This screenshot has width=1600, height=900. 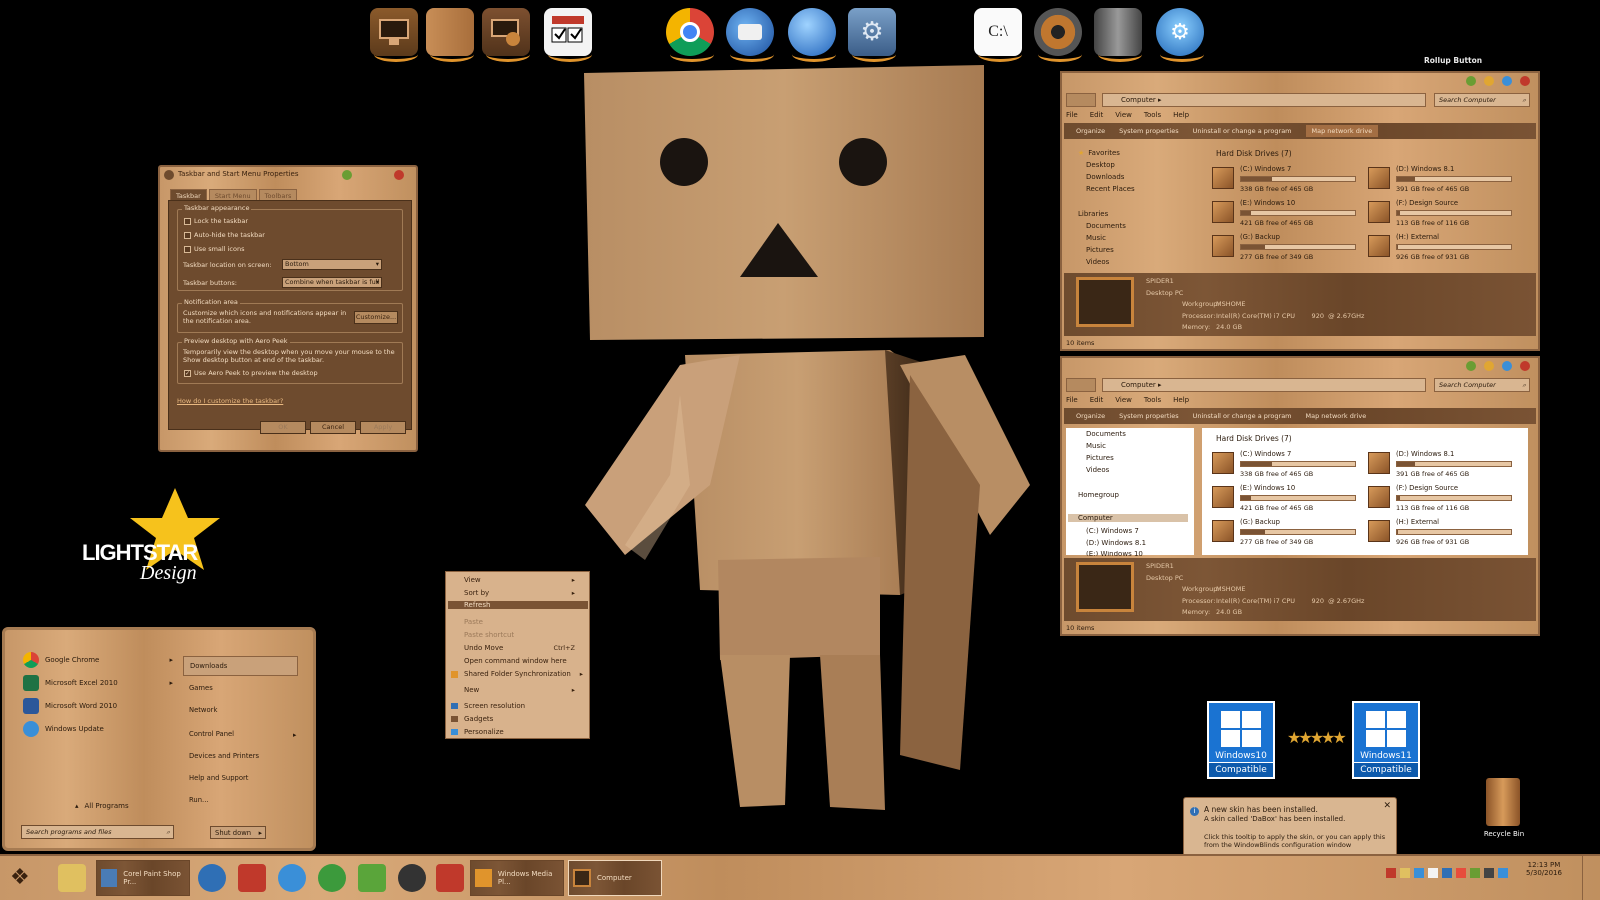 I want to click on menu-item-open-command: Open command window here, so click(x=515, y=661).